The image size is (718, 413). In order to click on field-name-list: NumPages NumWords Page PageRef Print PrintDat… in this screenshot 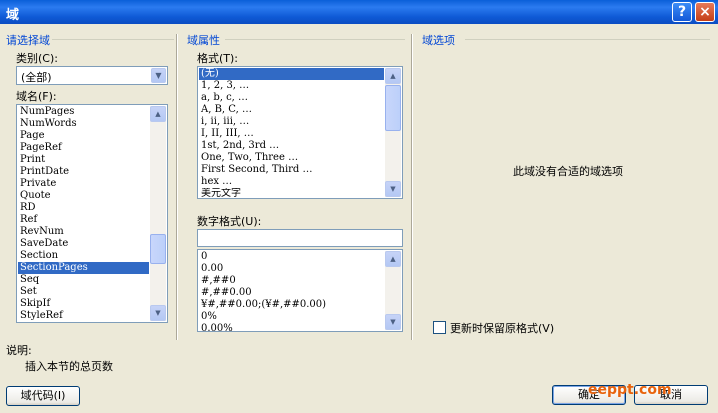, I will do `click(92, 213)`.